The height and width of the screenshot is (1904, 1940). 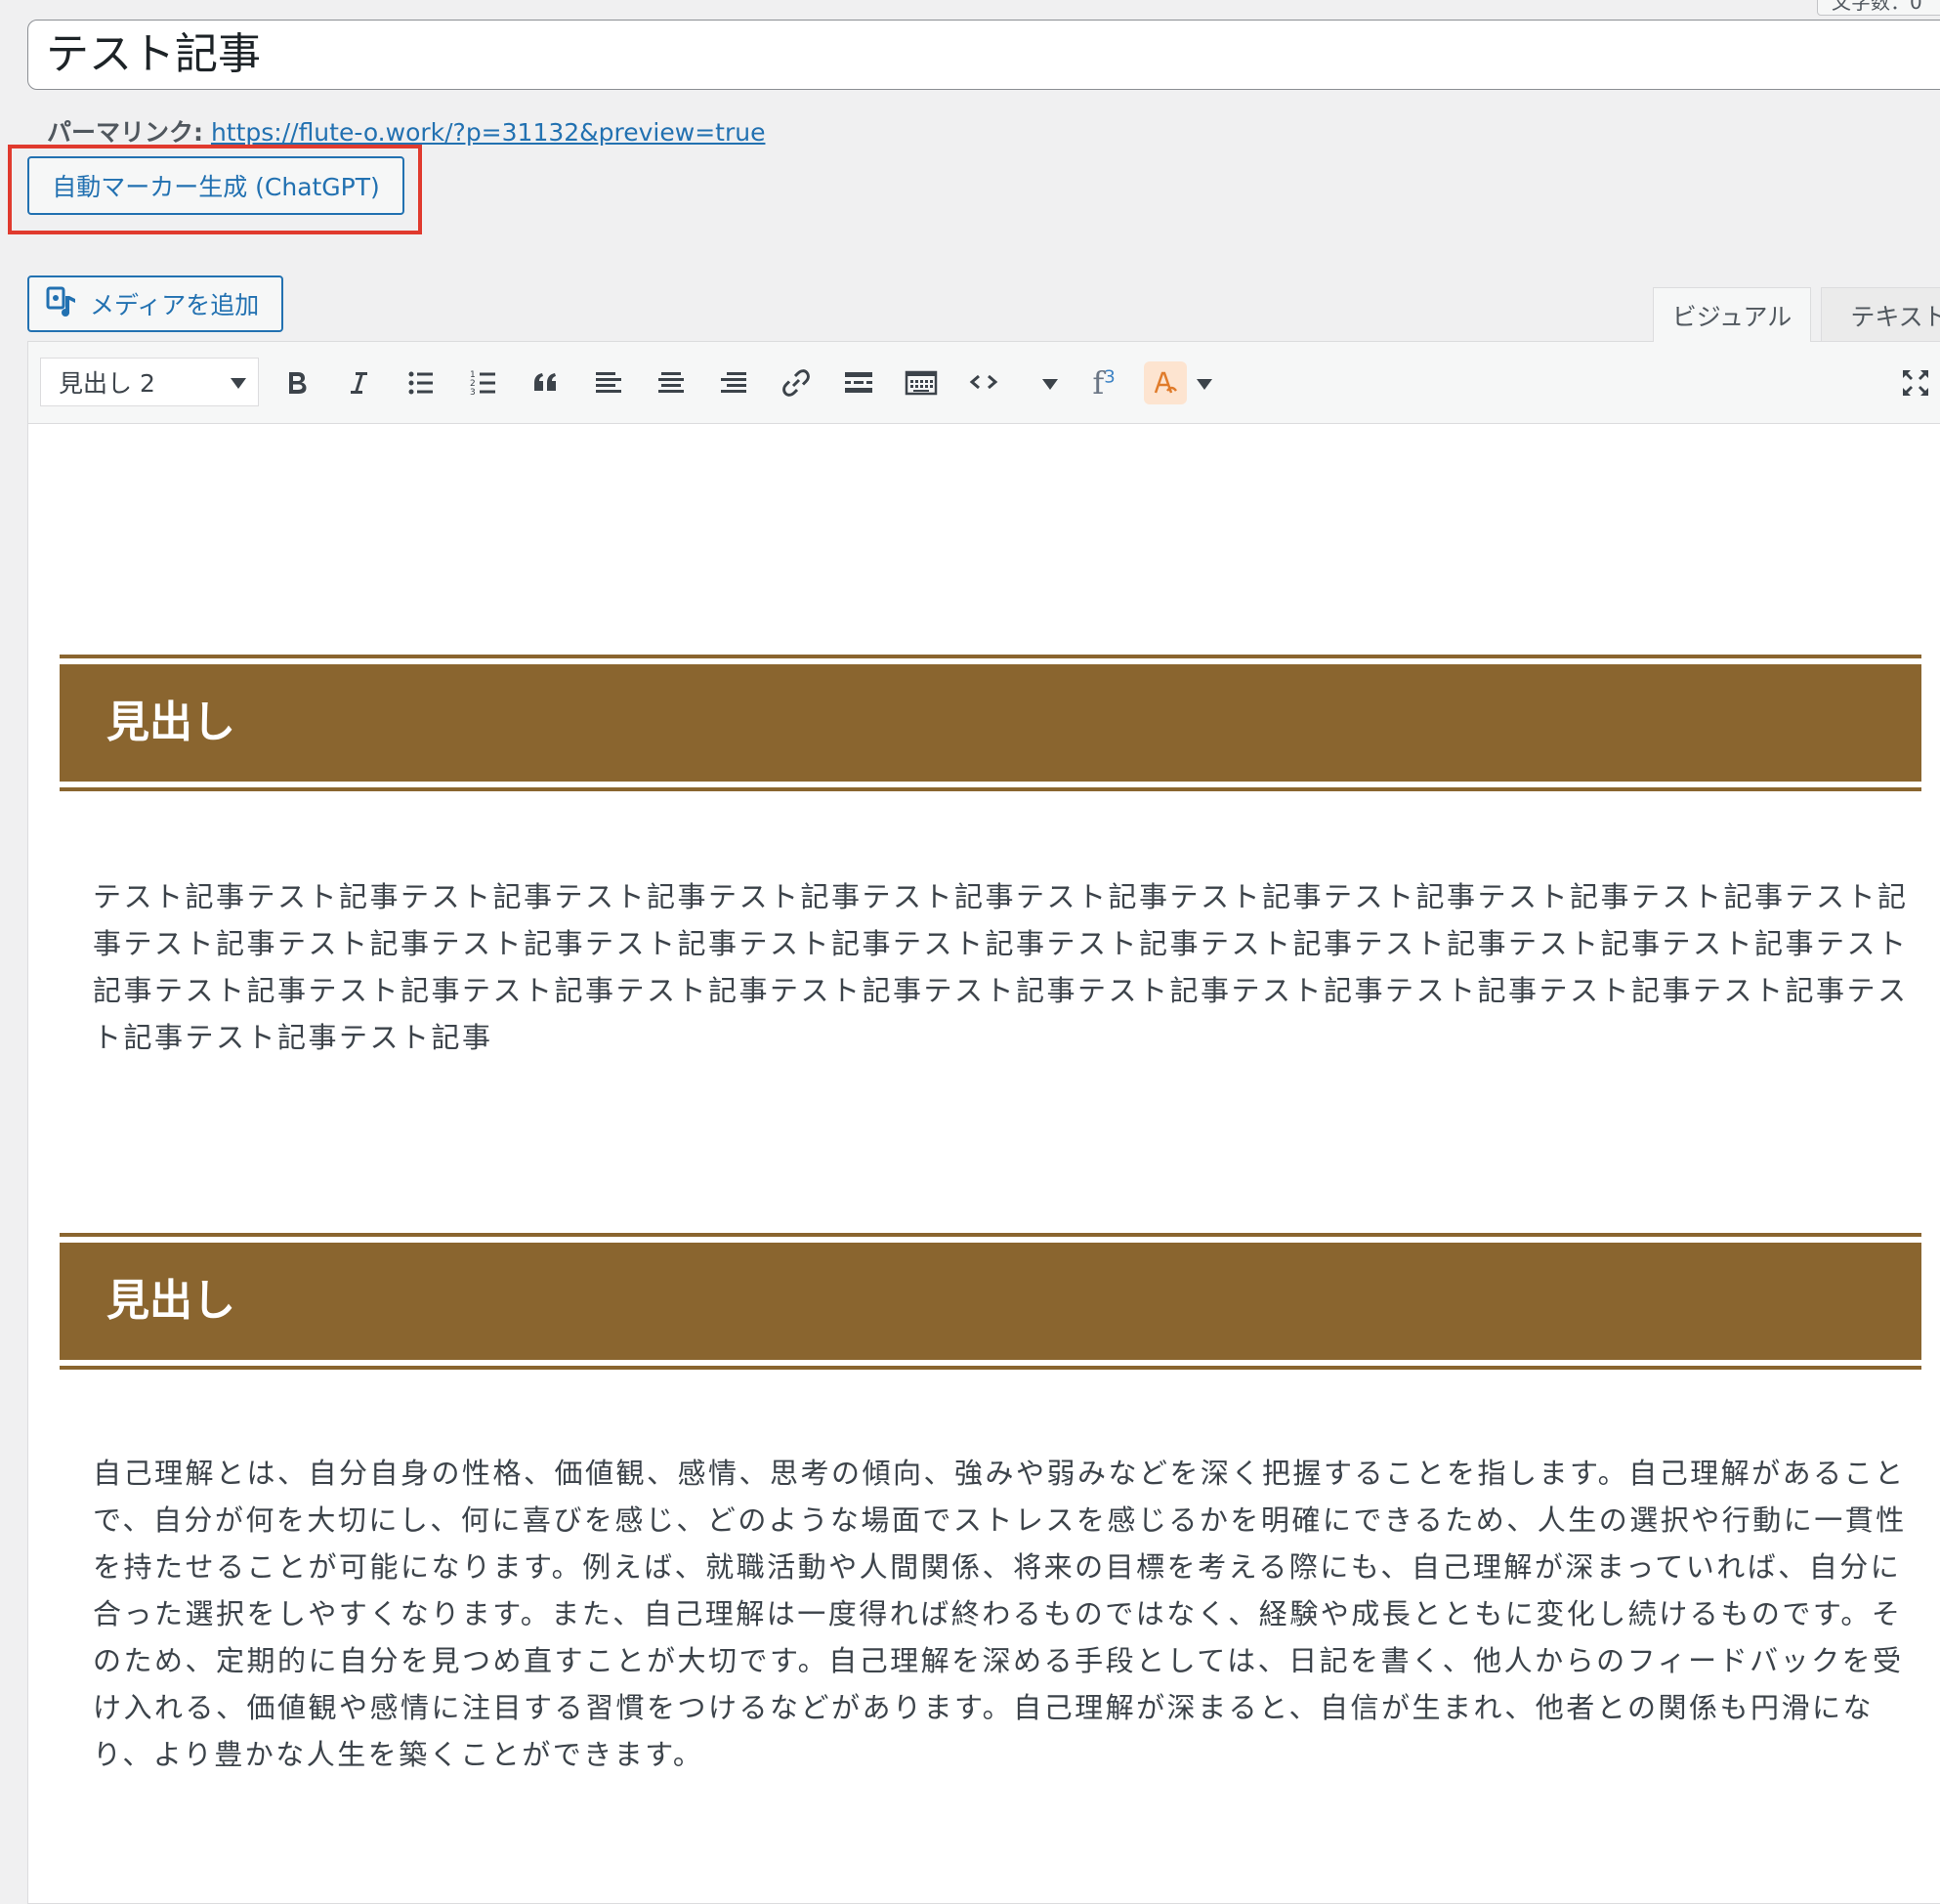 I want to click on word-count: 文字数：0, so click(x=1878, y=8).